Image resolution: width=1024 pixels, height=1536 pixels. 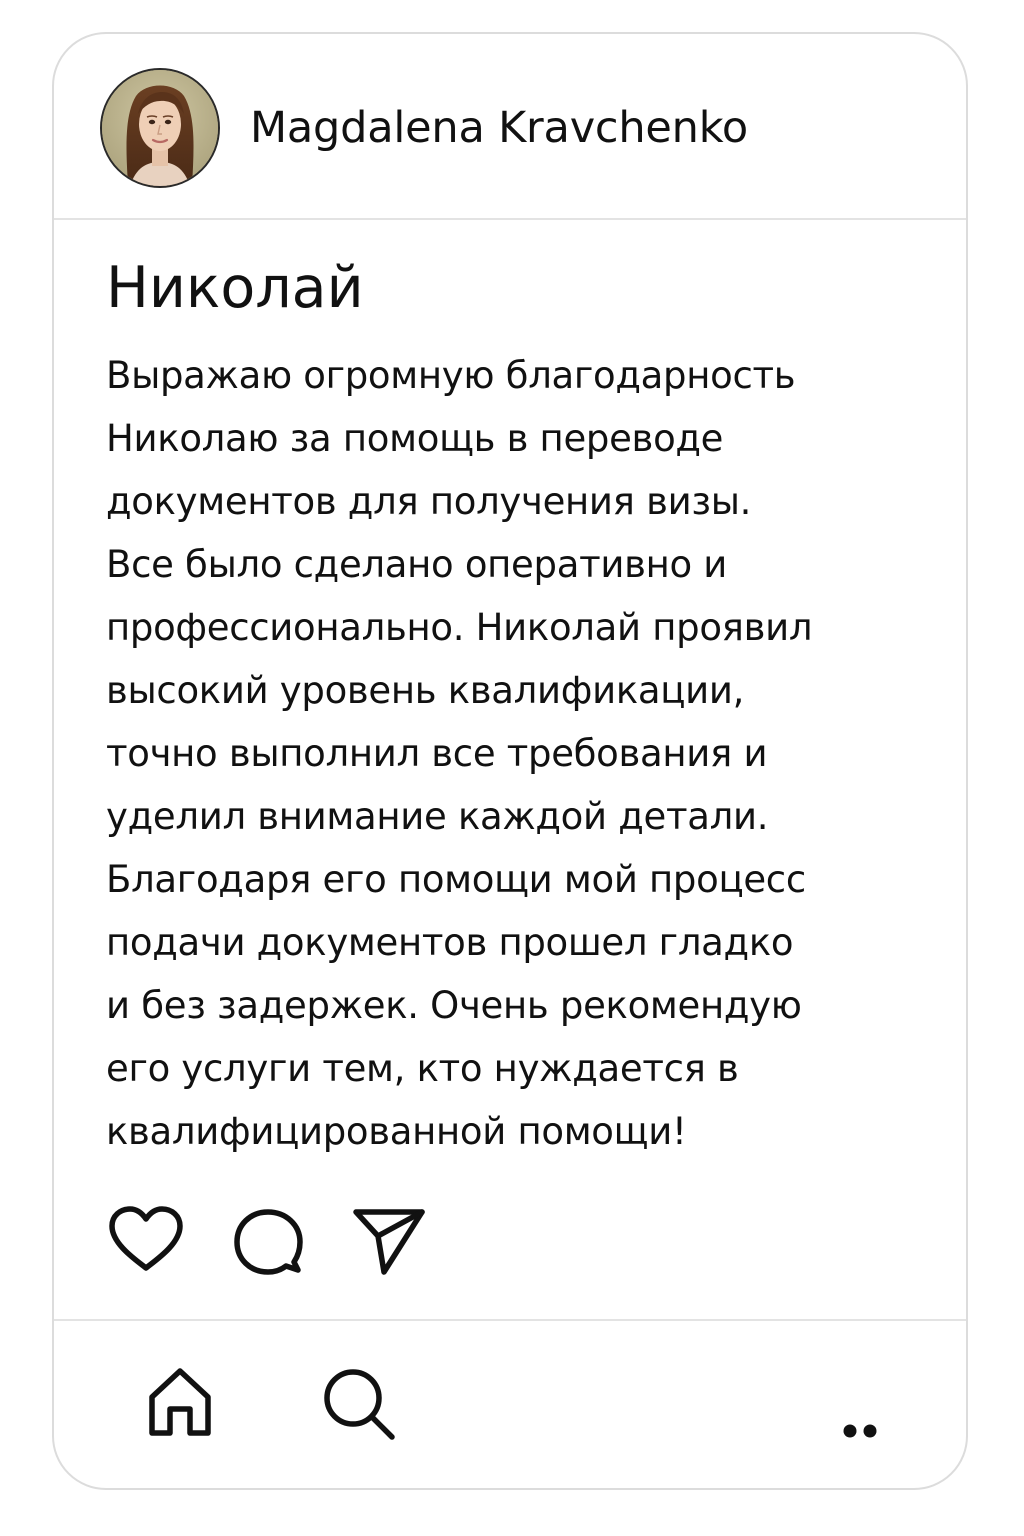 What do you see at coordinates (454, 1005) in the screenshot?
I see `post-body-line: и без задержек. Очень рекомендую` at bounding box center [454, 1005].